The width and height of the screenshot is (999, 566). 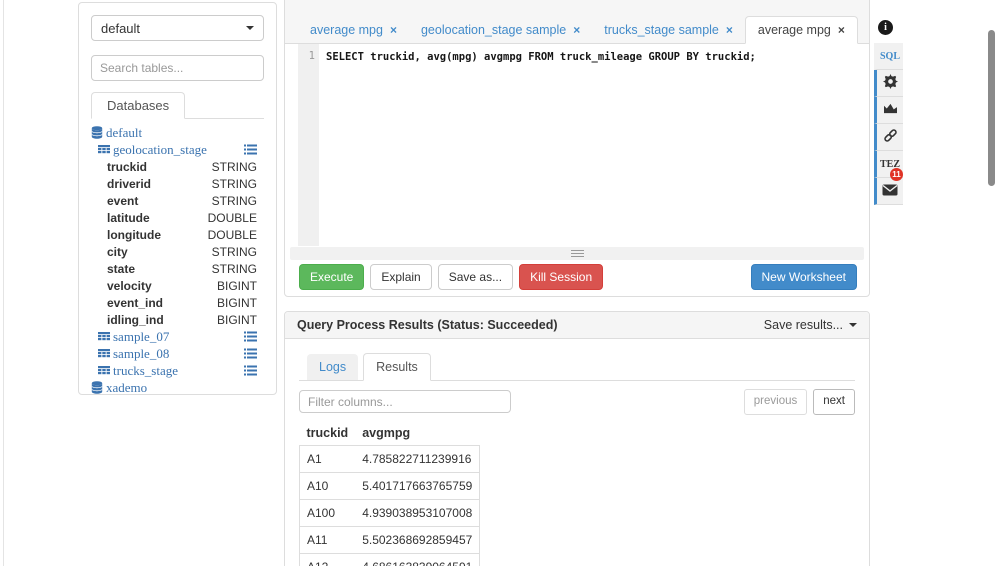 I want to click on rail-item-sql: SQL, so click(x=888, y=56).